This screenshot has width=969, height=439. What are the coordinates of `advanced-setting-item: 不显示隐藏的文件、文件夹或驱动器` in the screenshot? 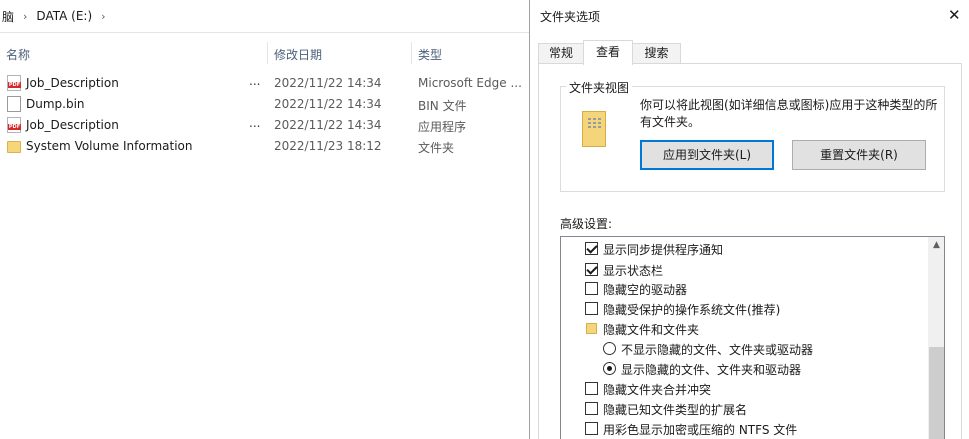 It's located at (741, 348).